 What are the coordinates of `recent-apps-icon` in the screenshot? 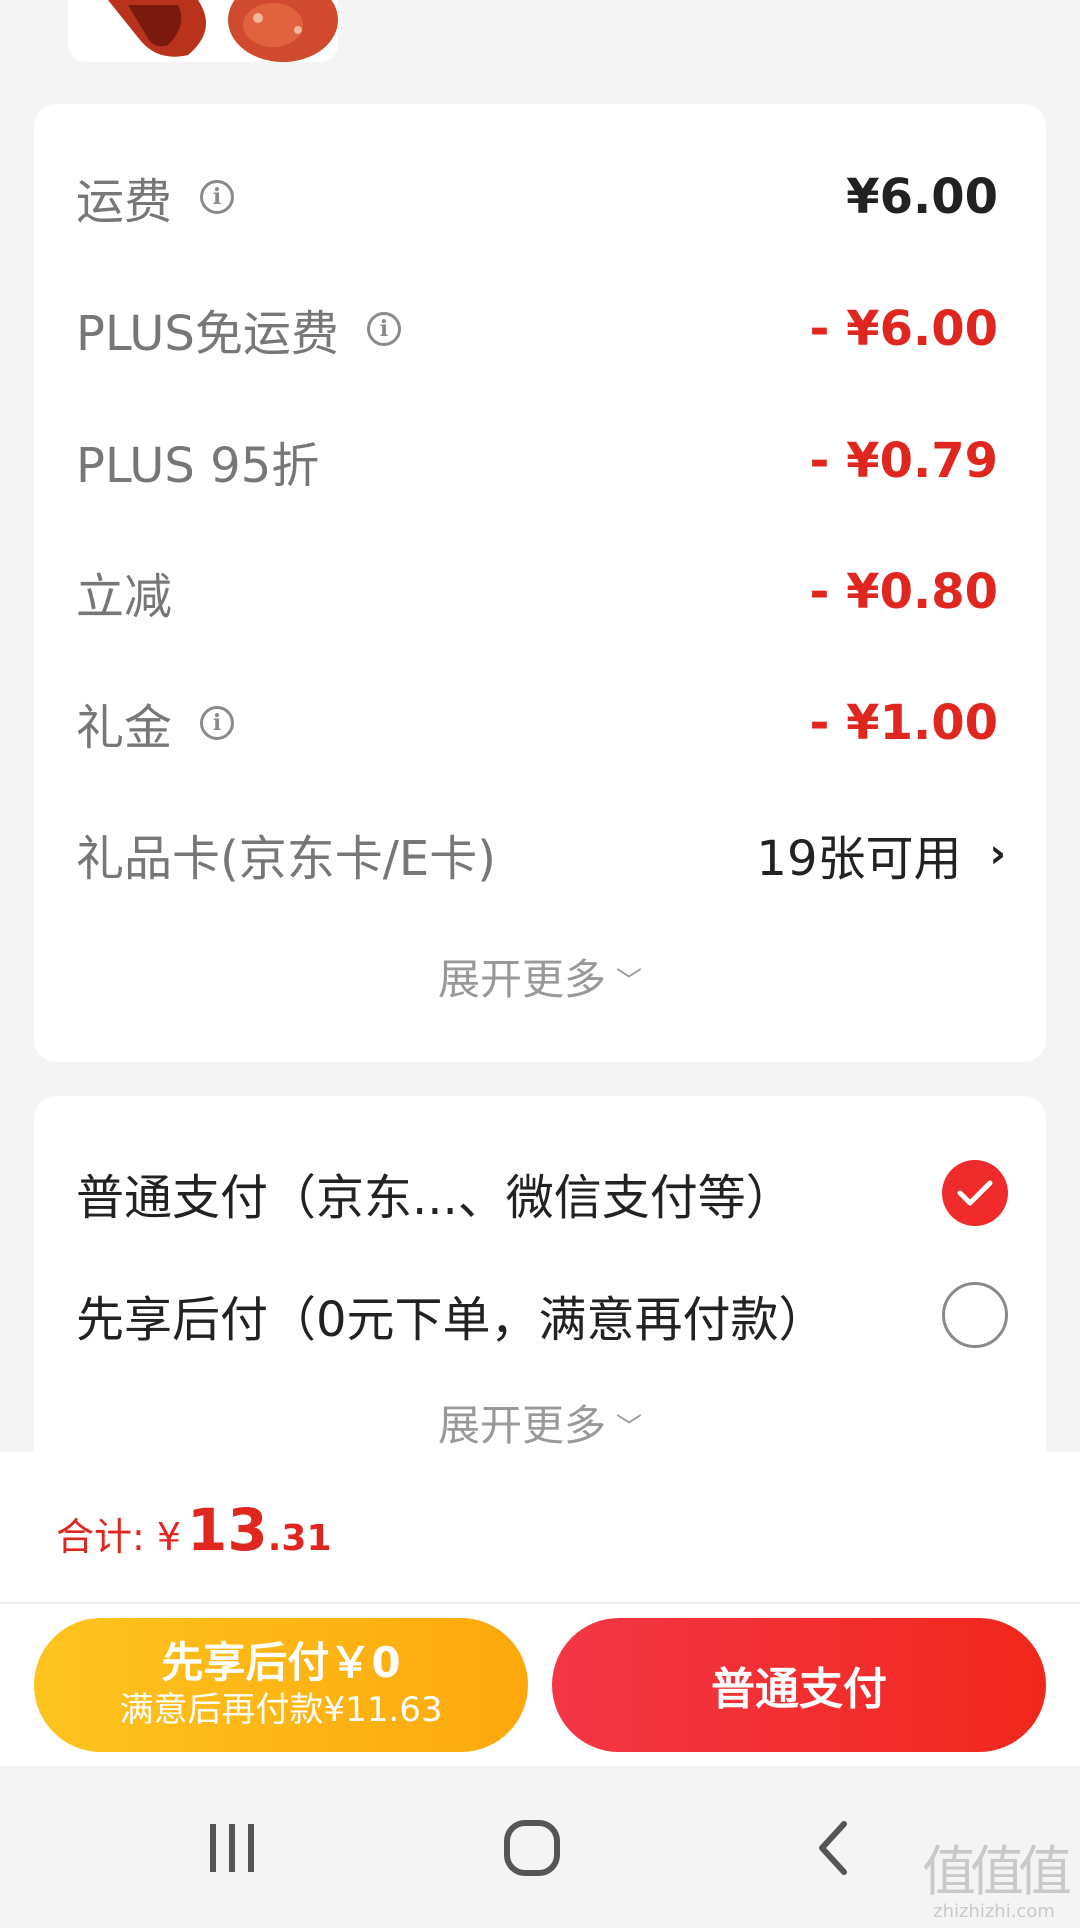 It's located at (232, 1848).